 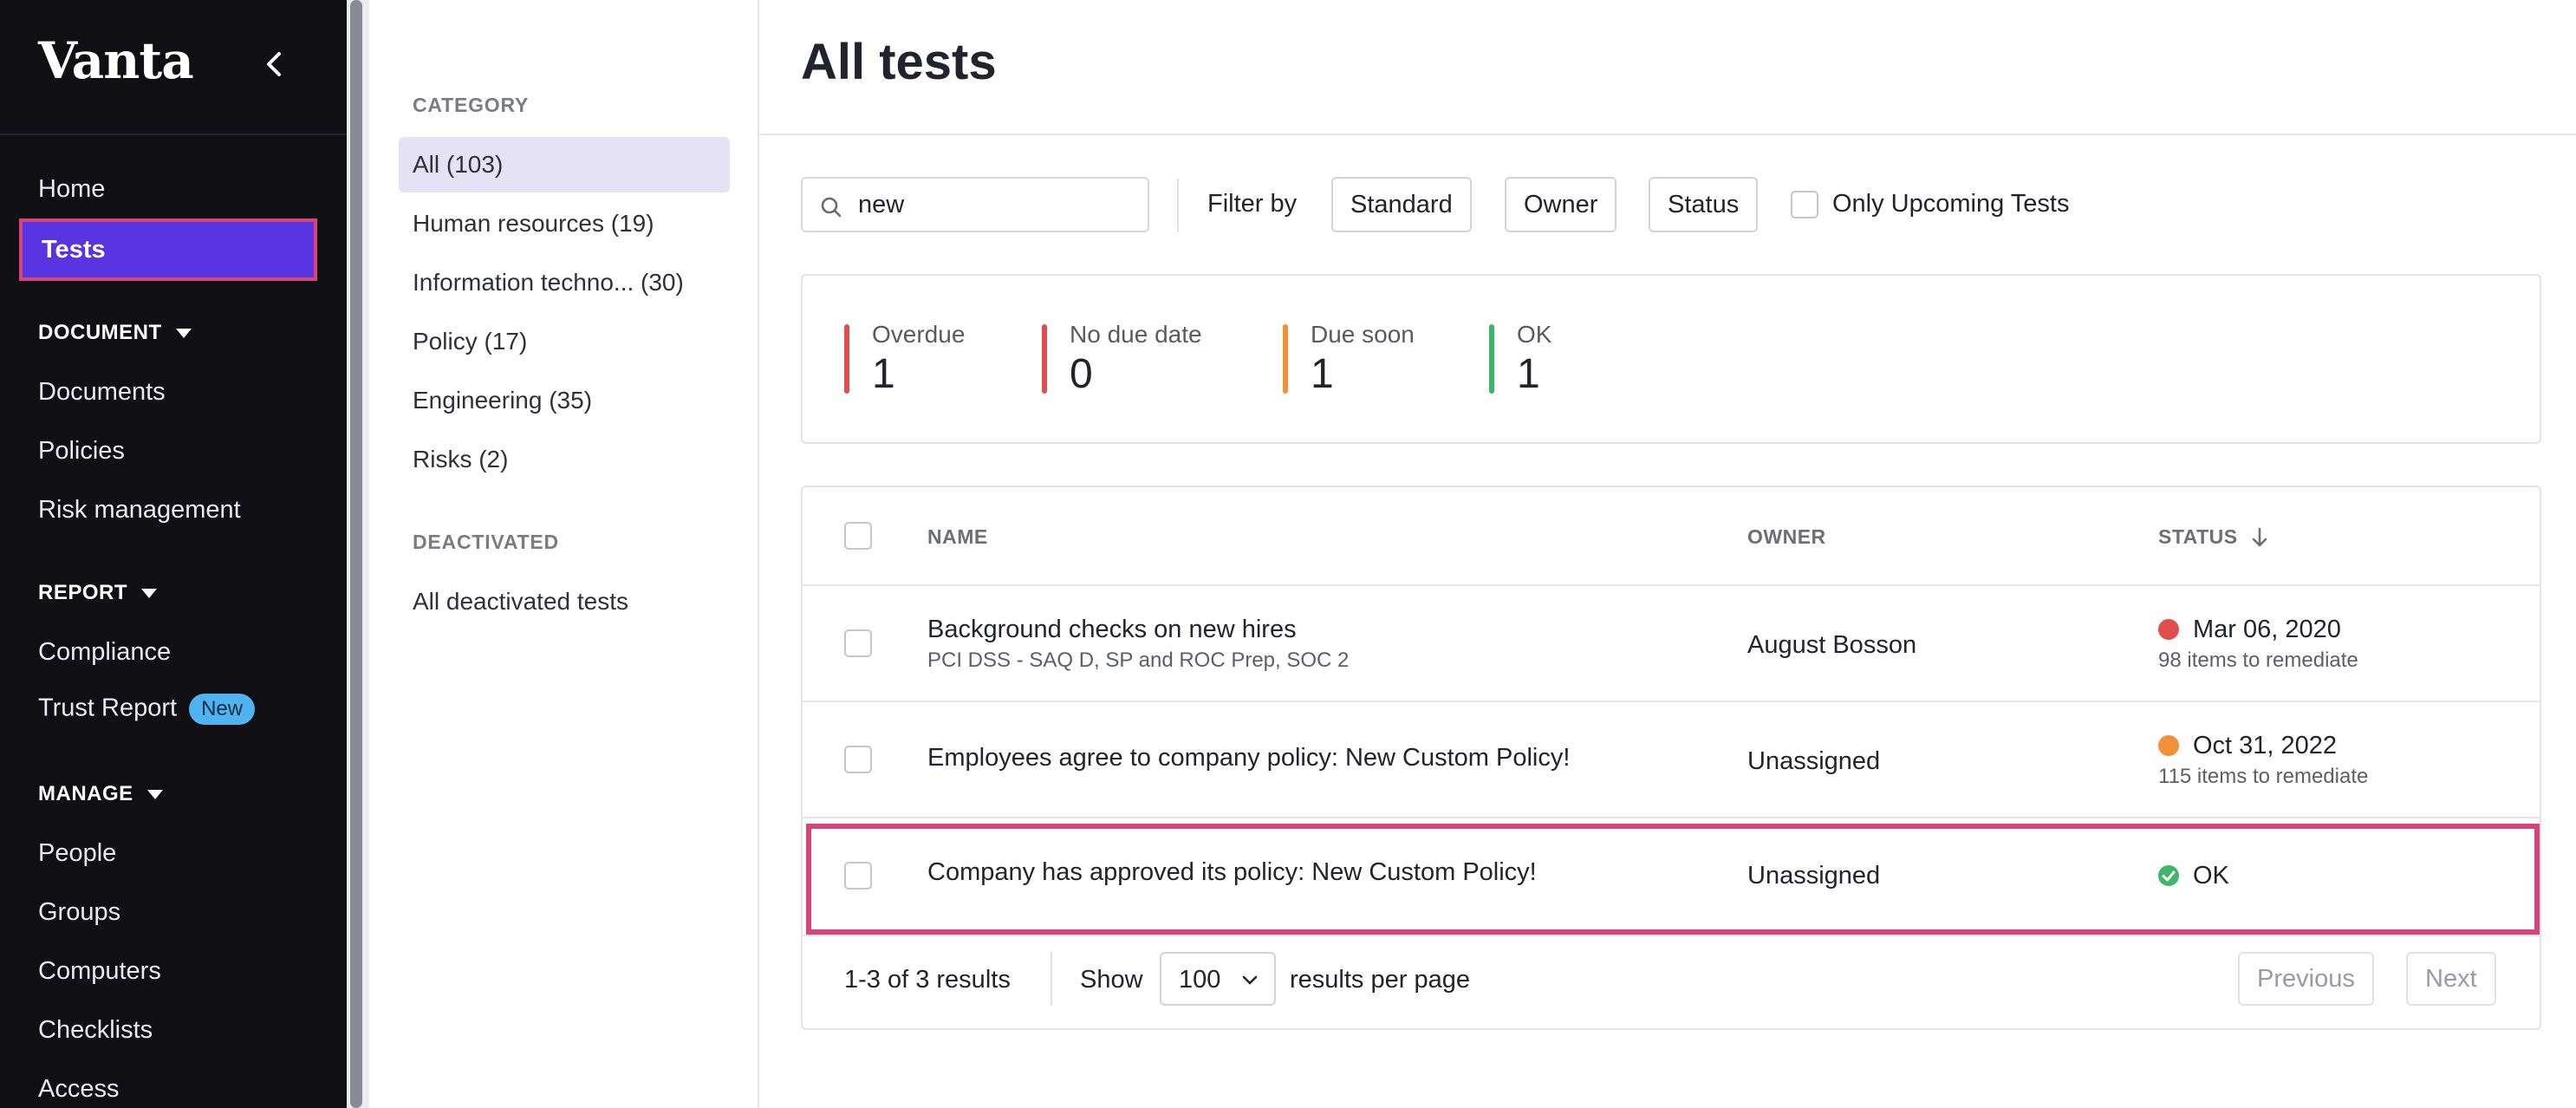 What do you see at coordinates (2306, 979) in the screenshot?
I see `previous-page-button: Previous` at bounding box center [2306, 979].